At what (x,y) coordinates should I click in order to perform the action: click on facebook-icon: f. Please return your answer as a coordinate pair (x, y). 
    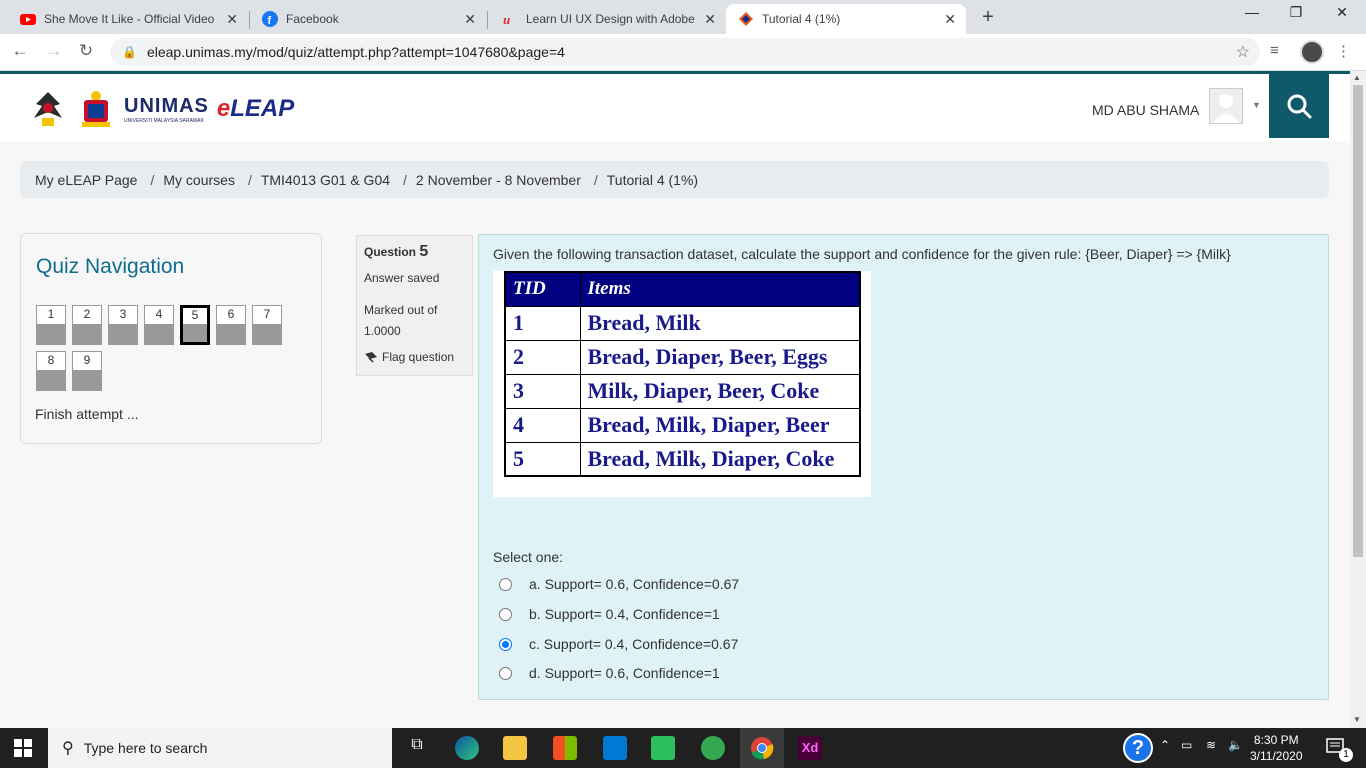
    Looking at the image, I should click on (270, 19).